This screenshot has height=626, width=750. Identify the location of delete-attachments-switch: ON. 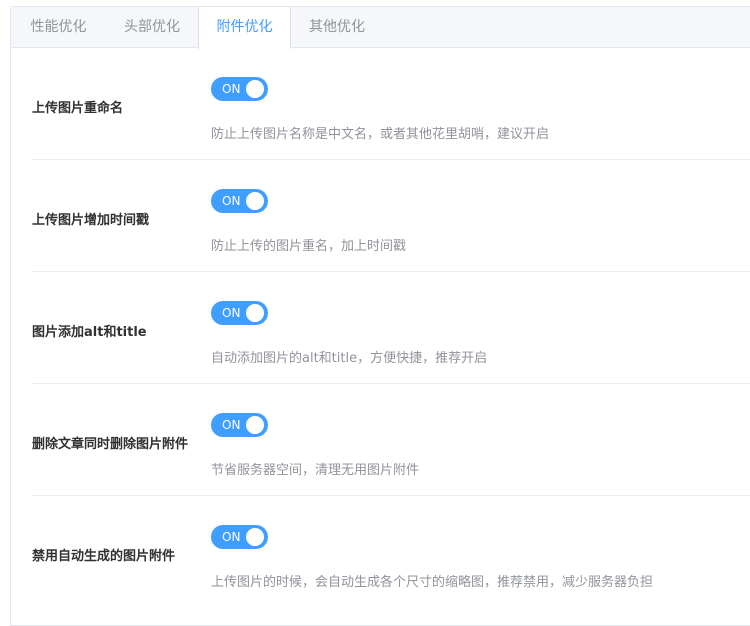
(239, 425).